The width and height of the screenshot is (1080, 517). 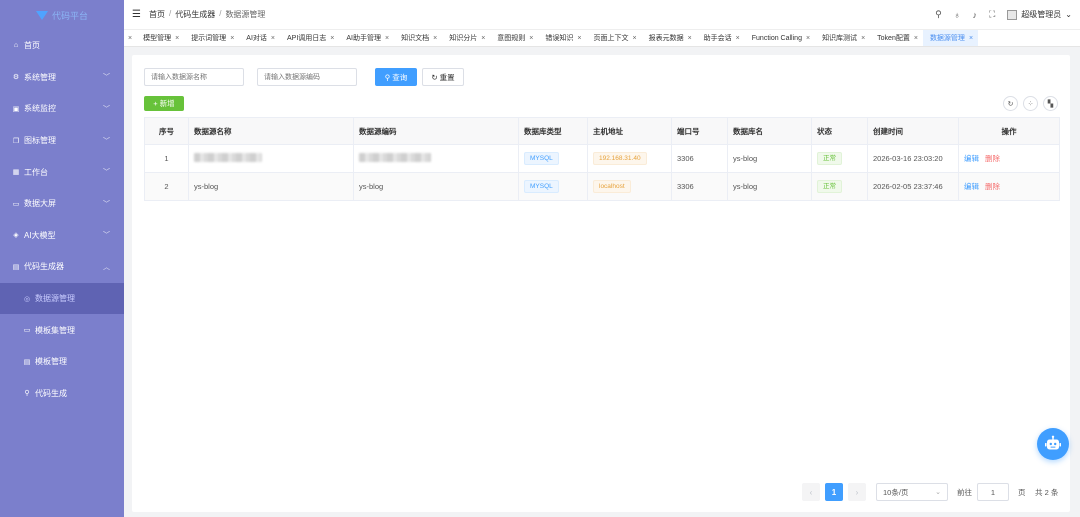 What do you see at coordinates (16, 173) in the screenshot?
I see `menu-icon: ▦` at bounding box center [16, 173].